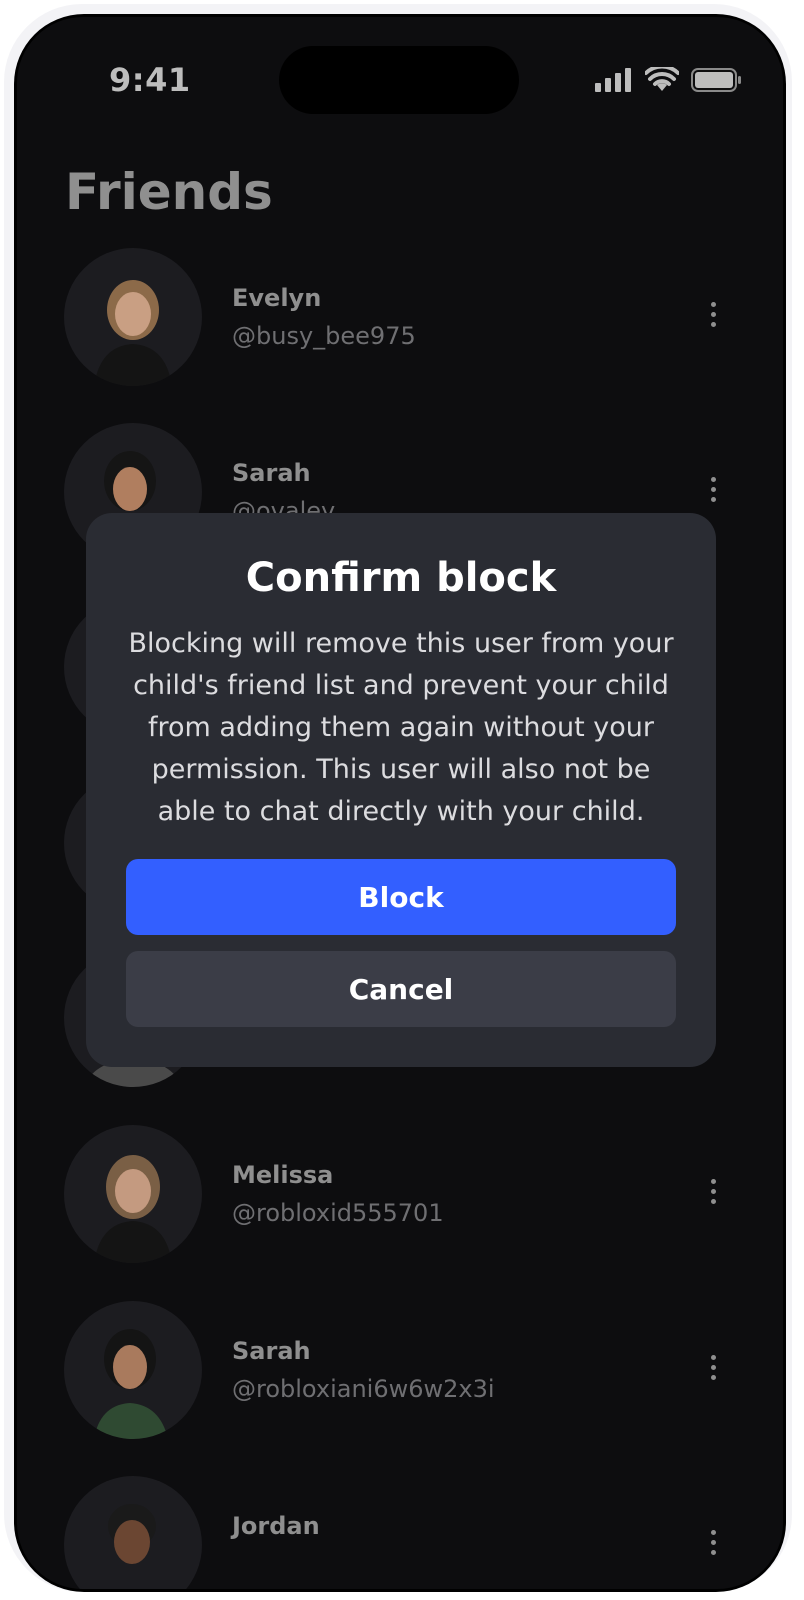 The width and height of the screenshot is (804, 1600). Describe the element at coordinates (283, 1175) in the screenshot. I see `friend-name: Melissa` at that location.